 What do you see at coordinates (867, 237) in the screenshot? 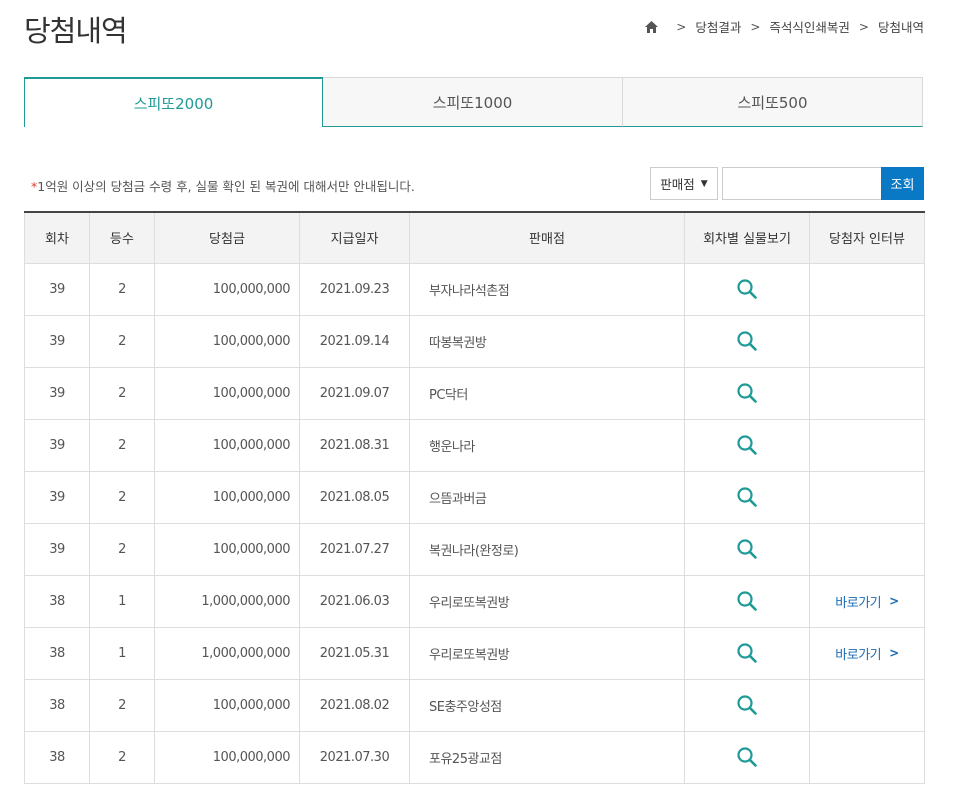
I see `header-interview: 당첨자 인터뷰` at bounding box center [867, 237].